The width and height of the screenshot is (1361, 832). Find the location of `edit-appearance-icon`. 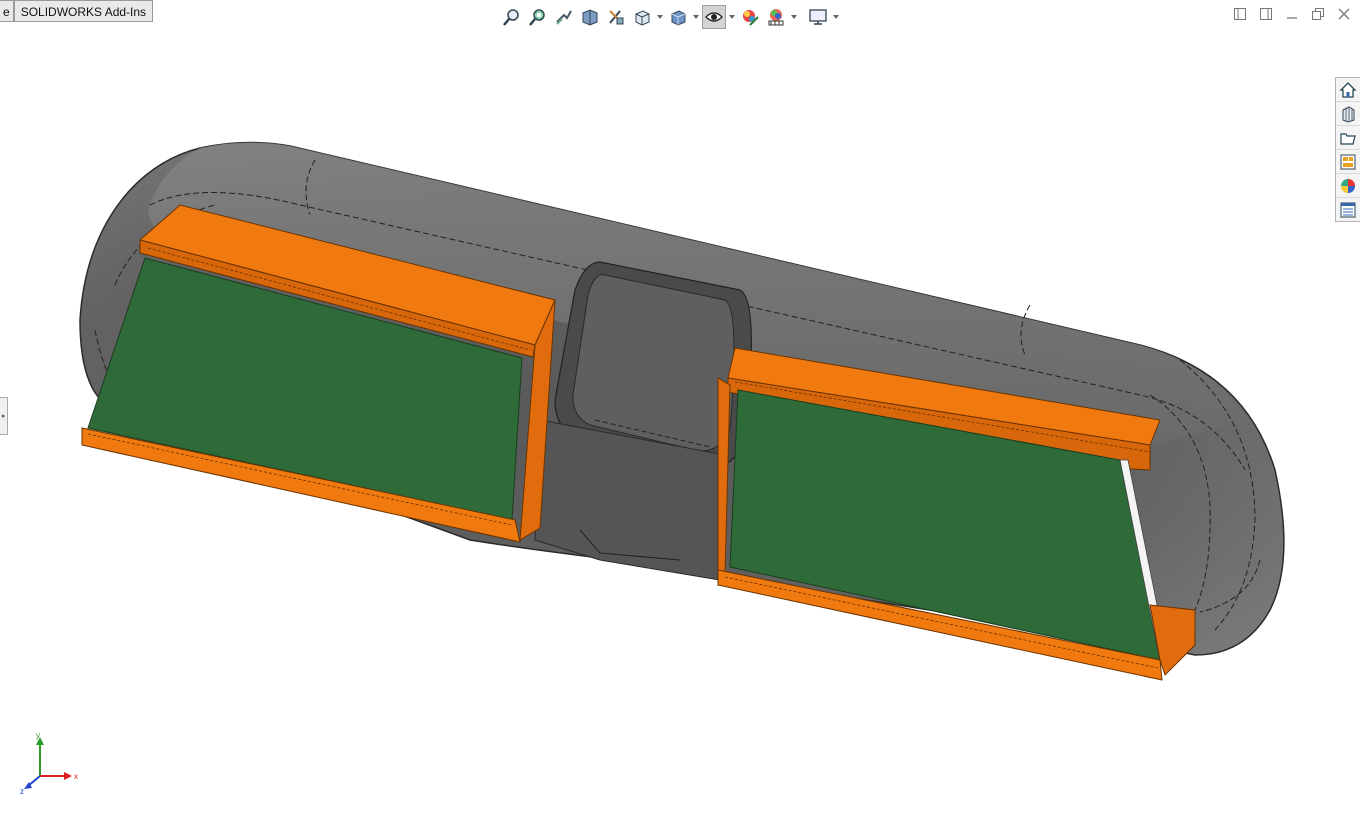

edit-appearance-icon is located at coordinates (751, 18).